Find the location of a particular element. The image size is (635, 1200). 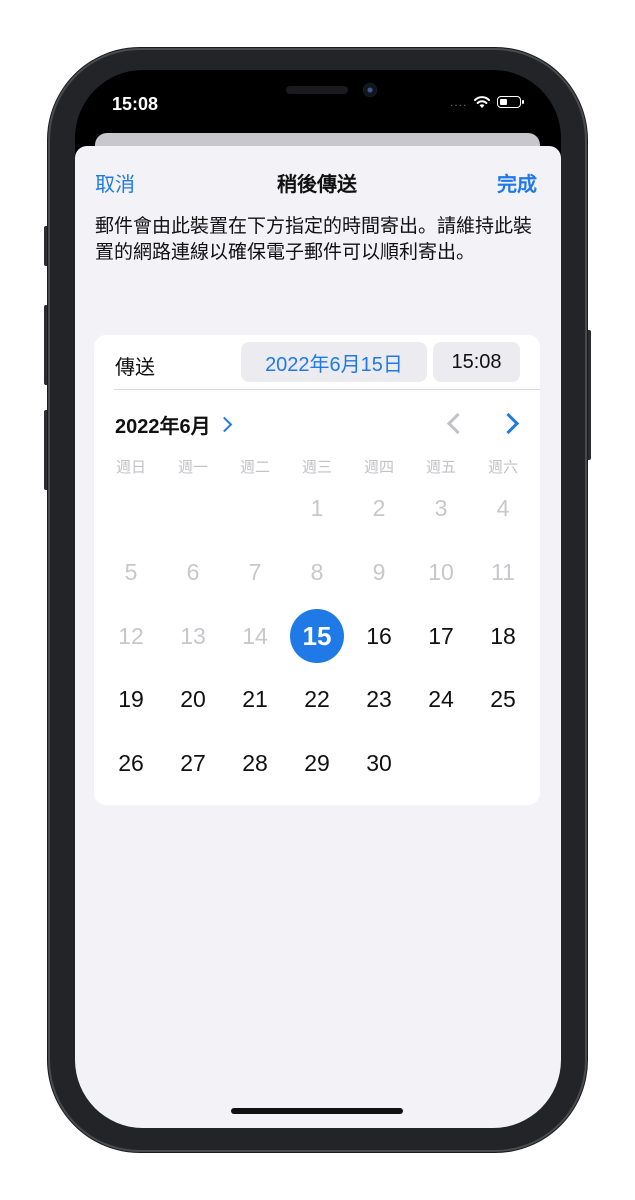

weekday-label: 週三 is located at coordinates (316, 467).